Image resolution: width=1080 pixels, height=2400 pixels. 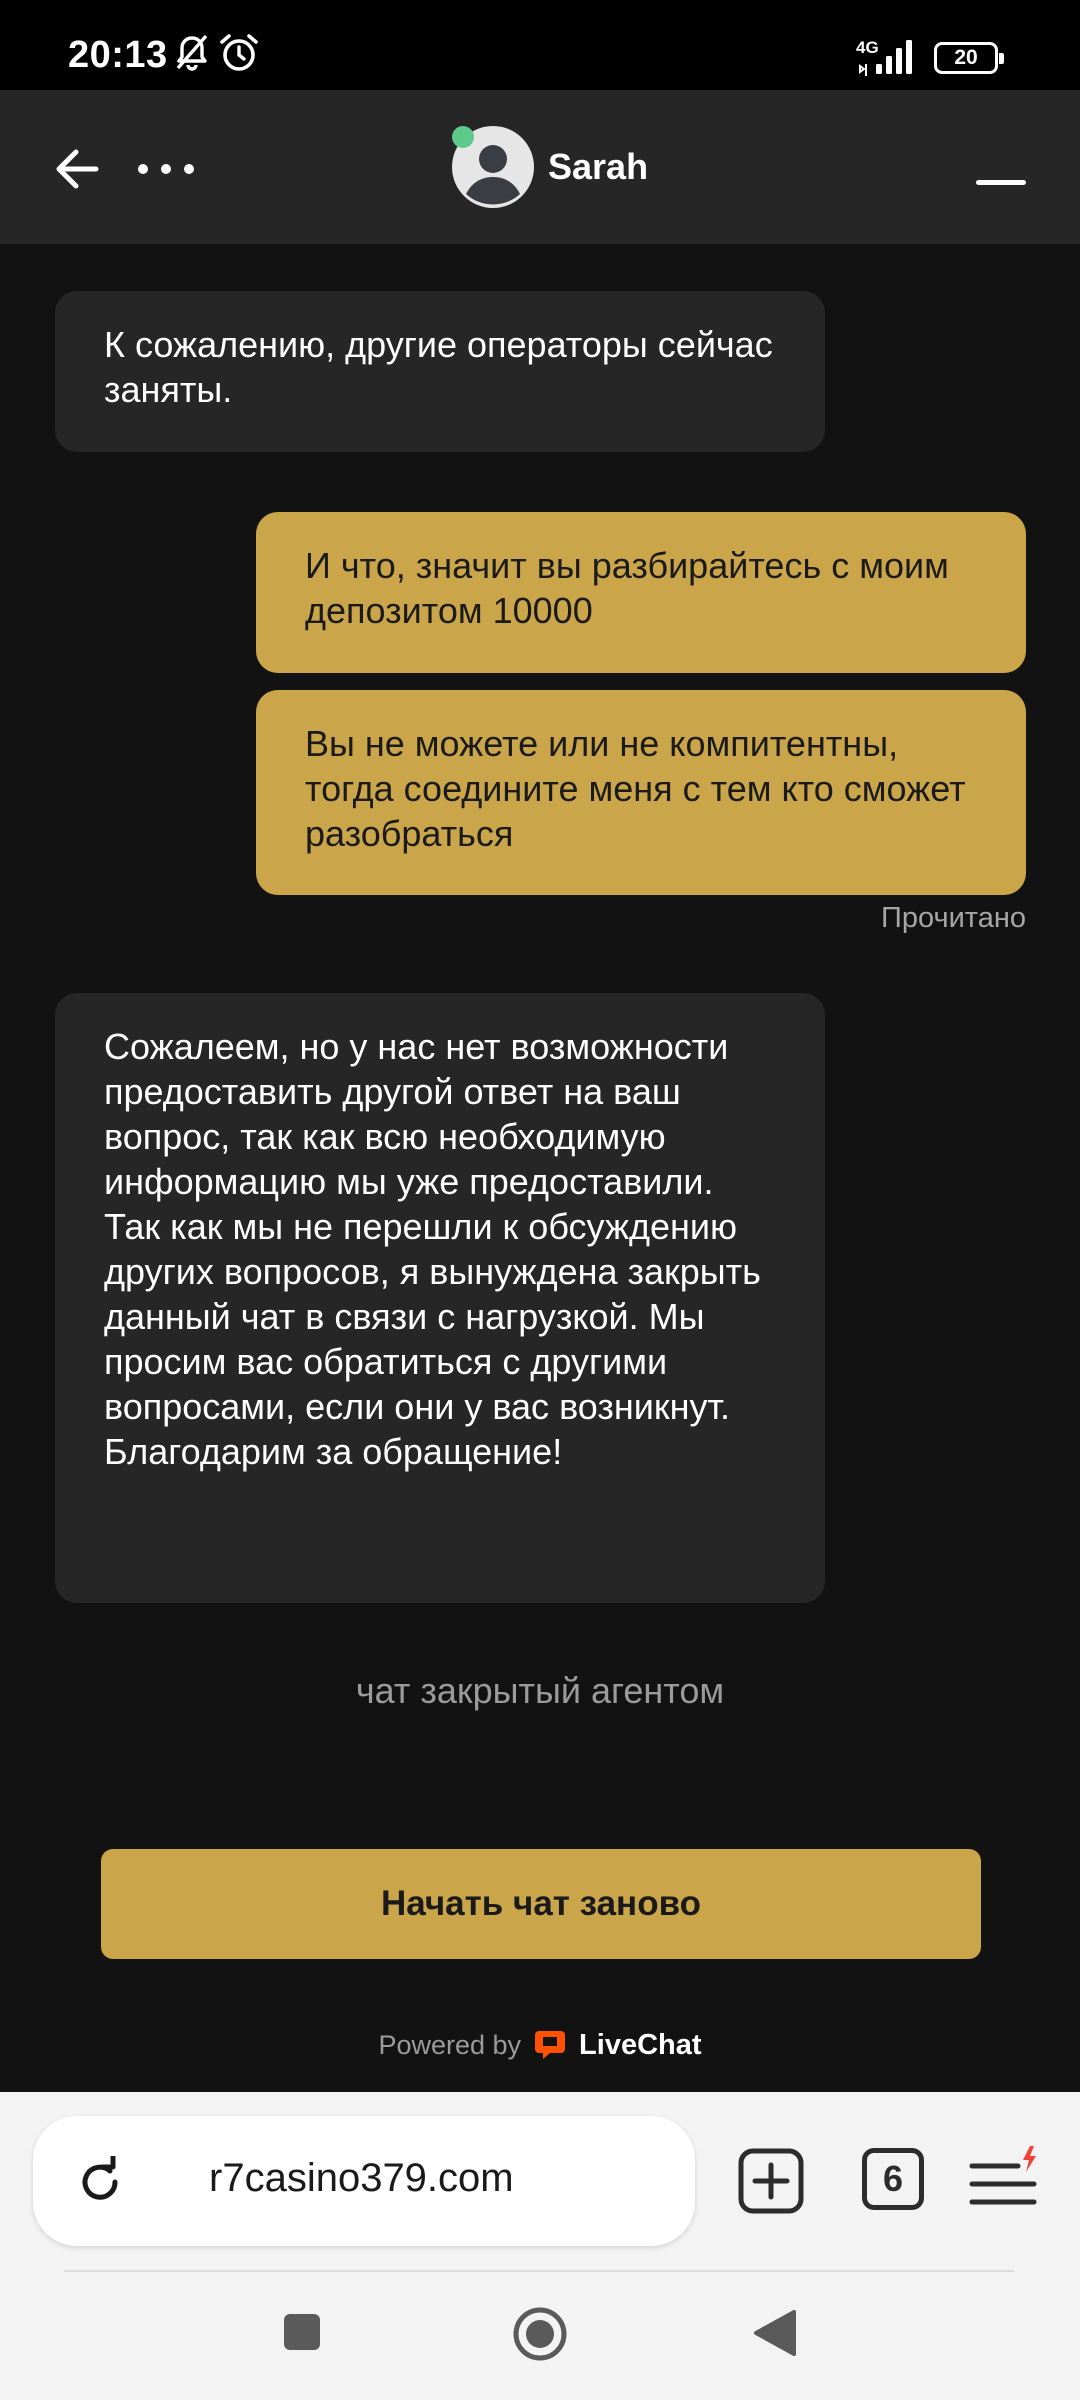 What do you see at coordinates (192, 52) in the screenshot?
I see `bell-off-icon` at bounding box center [192, 52].